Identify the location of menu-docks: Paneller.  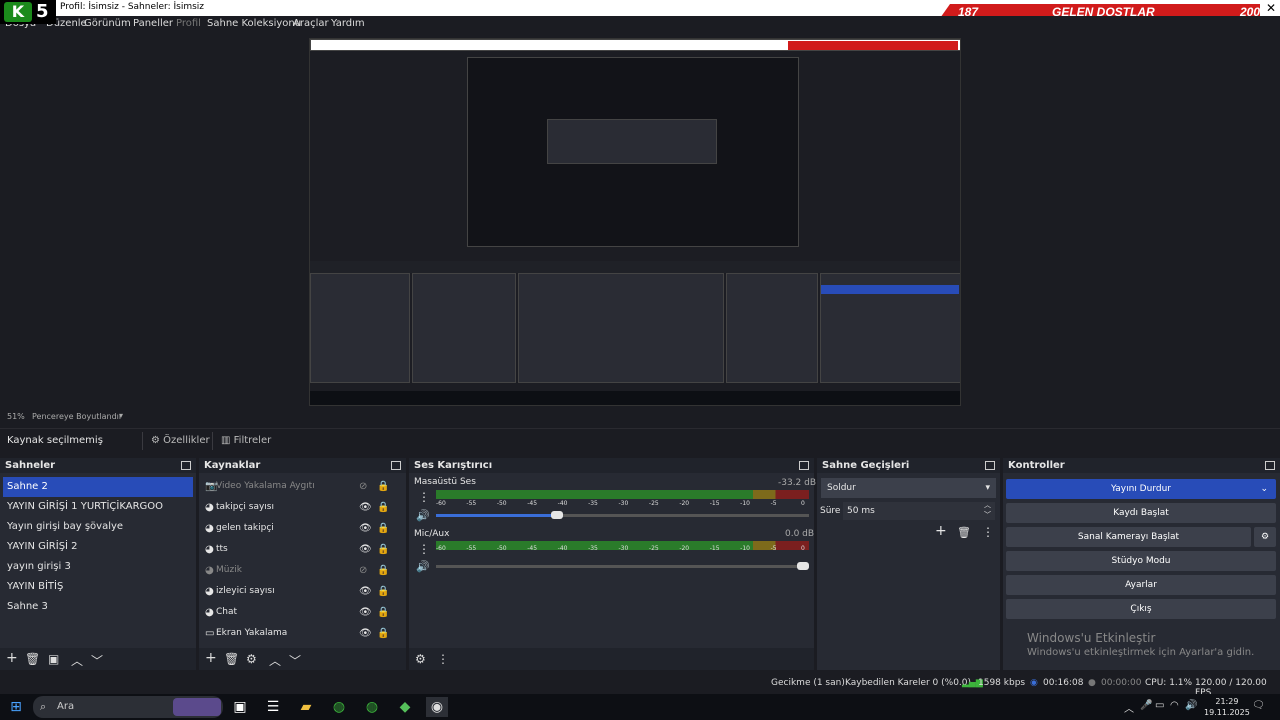
(153, 23).